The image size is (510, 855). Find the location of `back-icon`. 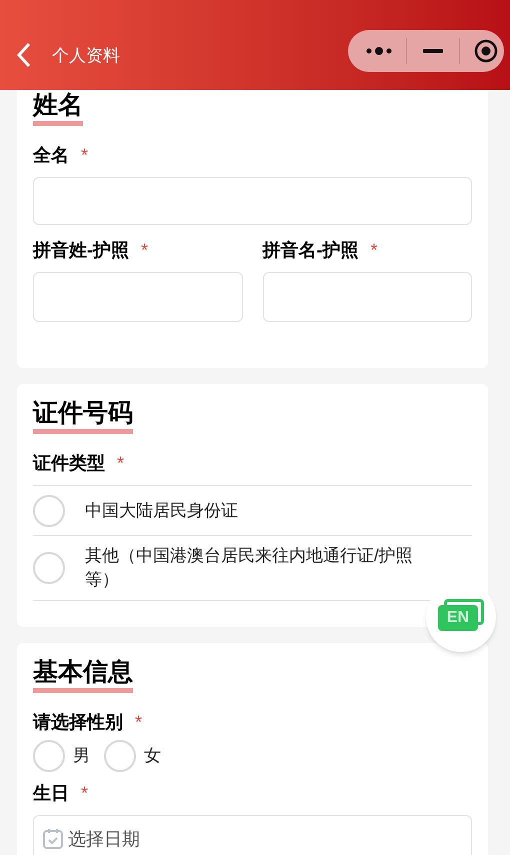

back-icon is located at coordinates (24, 55).